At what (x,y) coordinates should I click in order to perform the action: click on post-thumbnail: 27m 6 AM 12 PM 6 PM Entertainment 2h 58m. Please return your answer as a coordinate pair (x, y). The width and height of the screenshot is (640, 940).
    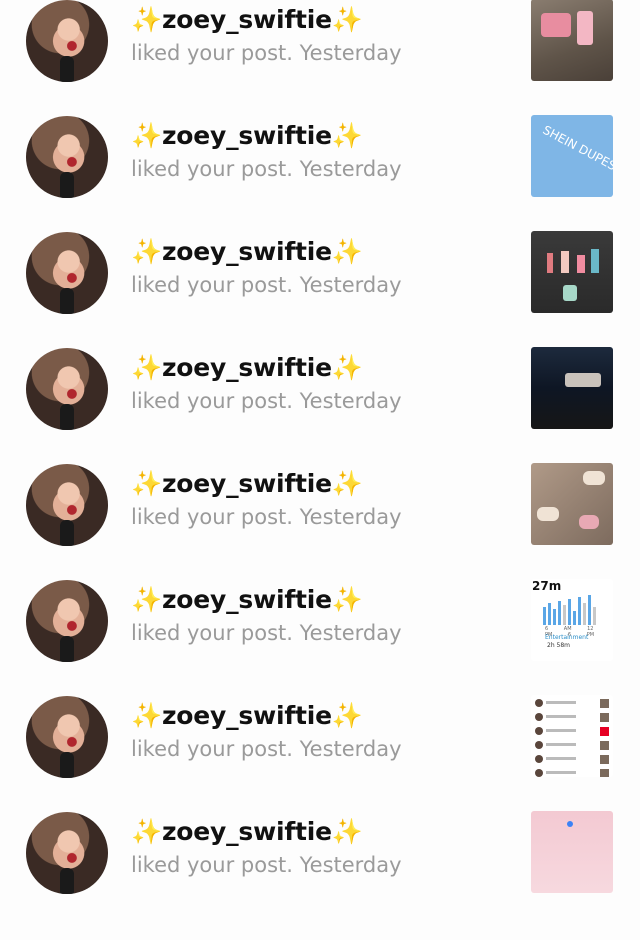
    Looking at the image, I should click on (572, 620).